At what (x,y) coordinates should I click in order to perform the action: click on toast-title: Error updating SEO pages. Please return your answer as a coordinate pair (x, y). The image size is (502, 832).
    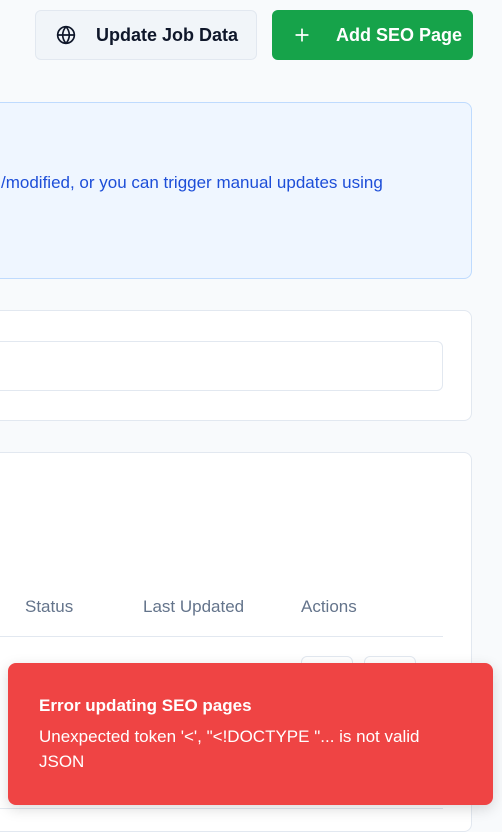
    Looking at the image, I should click on (145, 705).